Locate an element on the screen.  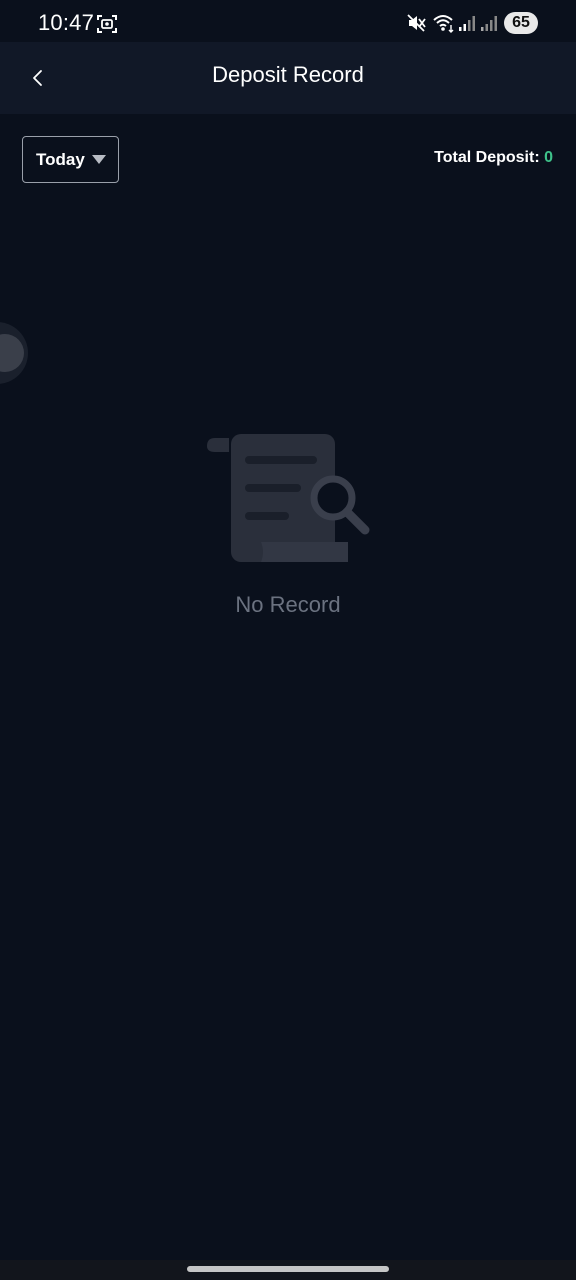
total-deposit-label: Total Deposit: is located at coordinates (489, 157).